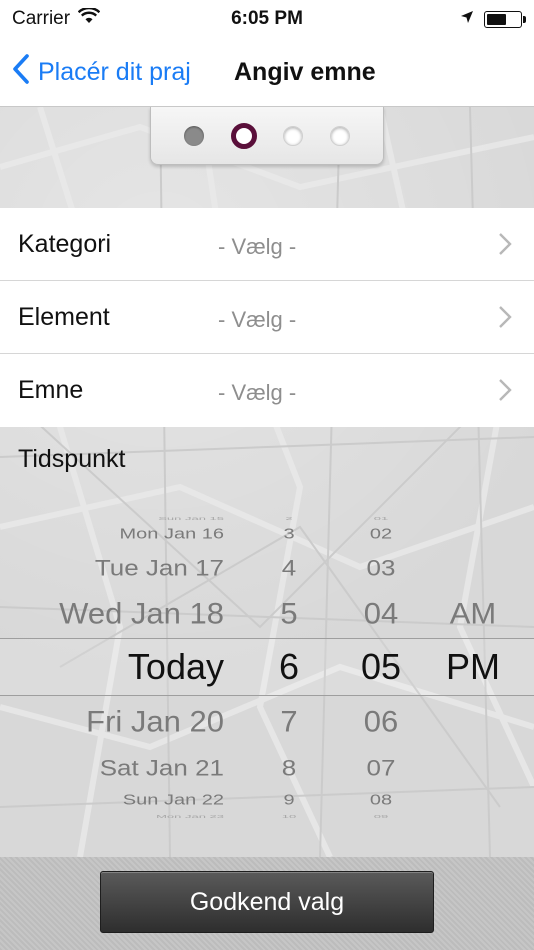 This screenshot has width=534, height=950. I want to click on time-label: Tidspunkt, so click(72, 459).